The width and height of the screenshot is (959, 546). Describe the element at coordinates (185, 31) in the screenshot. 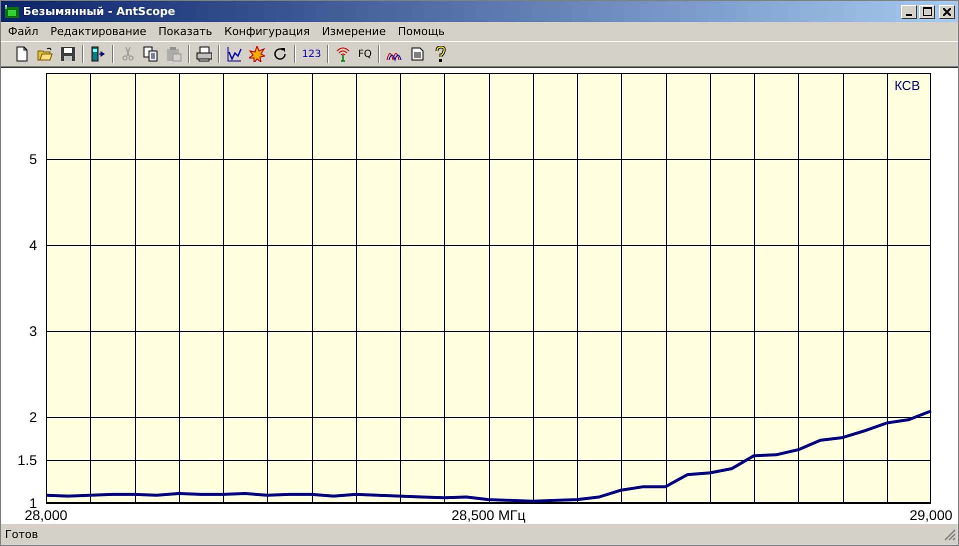

I see `menu-item: Показать` at that location.